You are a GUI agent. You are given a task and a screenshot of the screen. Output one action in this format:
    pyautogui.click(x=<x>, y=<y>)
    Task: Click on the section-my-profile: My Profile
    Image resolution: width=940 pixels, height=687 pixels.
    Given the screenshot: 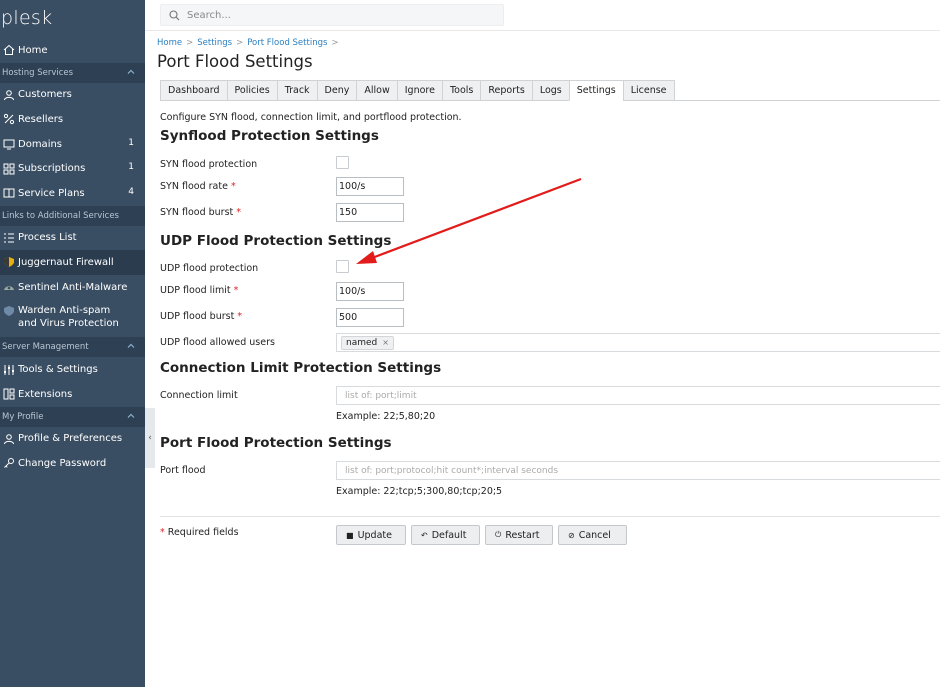 What is the action you would take?
    pyautogui.click(x=72, y=416)
    